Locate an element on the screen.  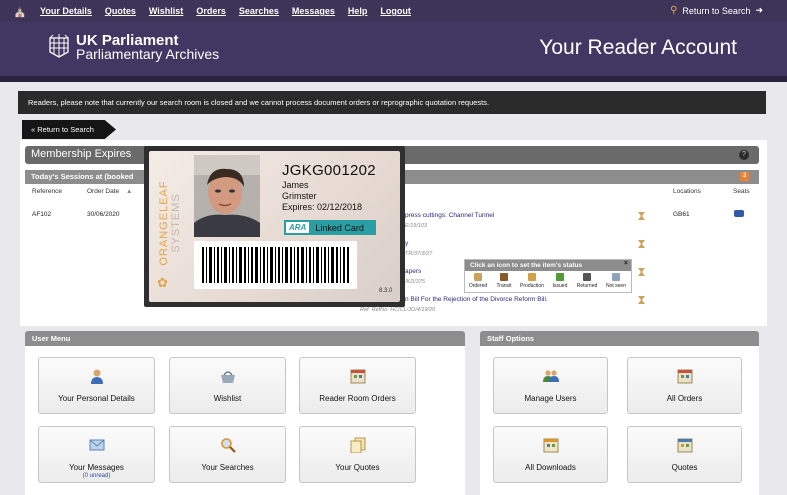
card-brand-a: ORANGELEAF is located at coordinates (164, 223).